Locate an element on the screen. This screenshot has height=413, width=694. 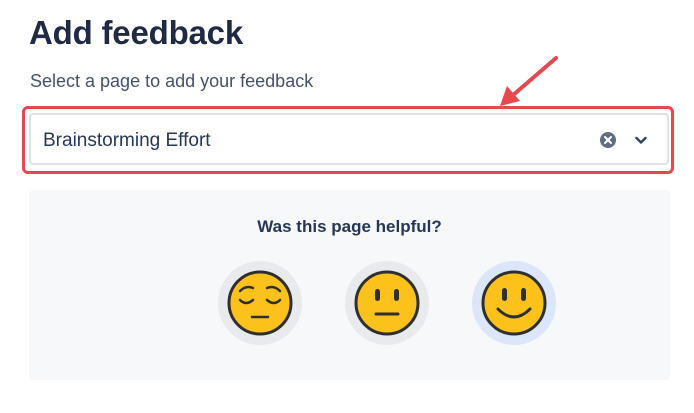
rating-neutral-button is located at coordinates (387, 303).